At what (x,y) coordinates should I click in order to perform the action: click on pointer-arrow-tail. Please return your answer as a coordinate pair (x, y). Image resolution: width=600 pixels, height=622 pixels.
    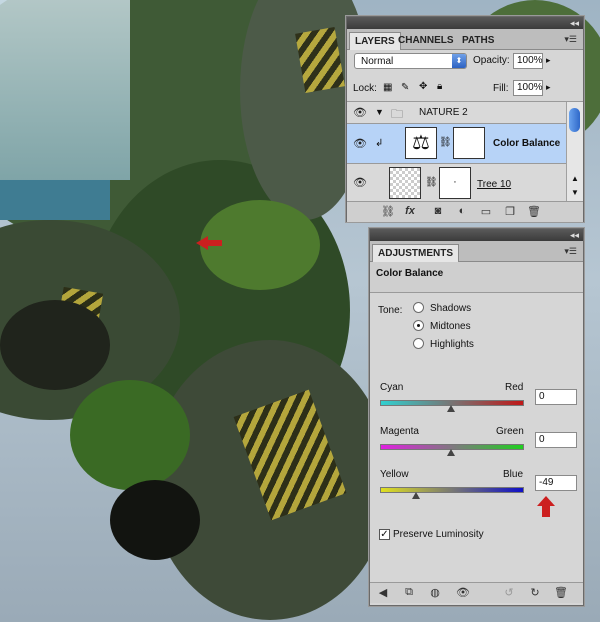
    Looking at the image, I should click on (215, 243).